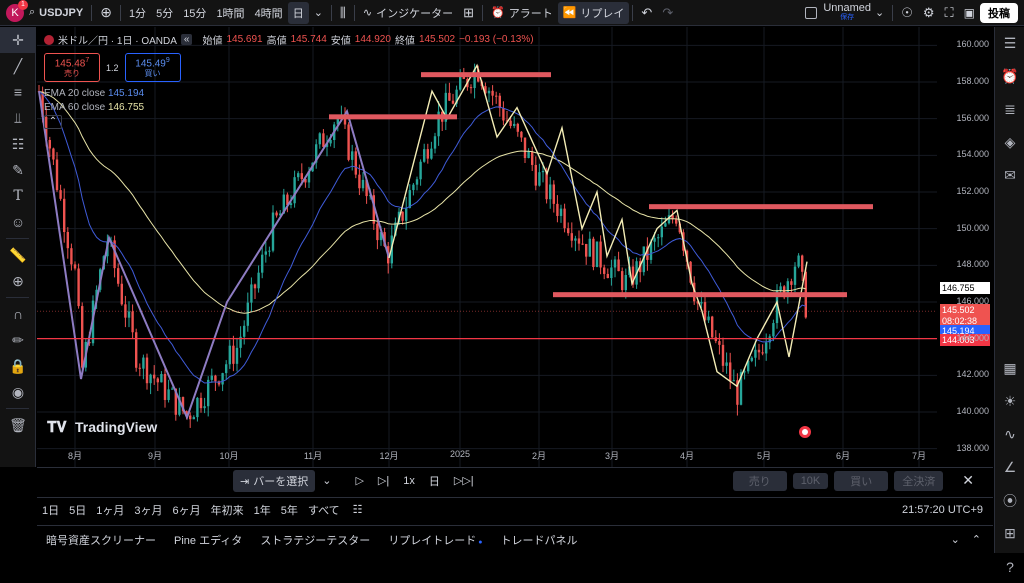  What do you see at coordinates (593, 12) in the screenshot?
I see `replay-button: ⏪ リプレイ` at bounding box center [593, 12].